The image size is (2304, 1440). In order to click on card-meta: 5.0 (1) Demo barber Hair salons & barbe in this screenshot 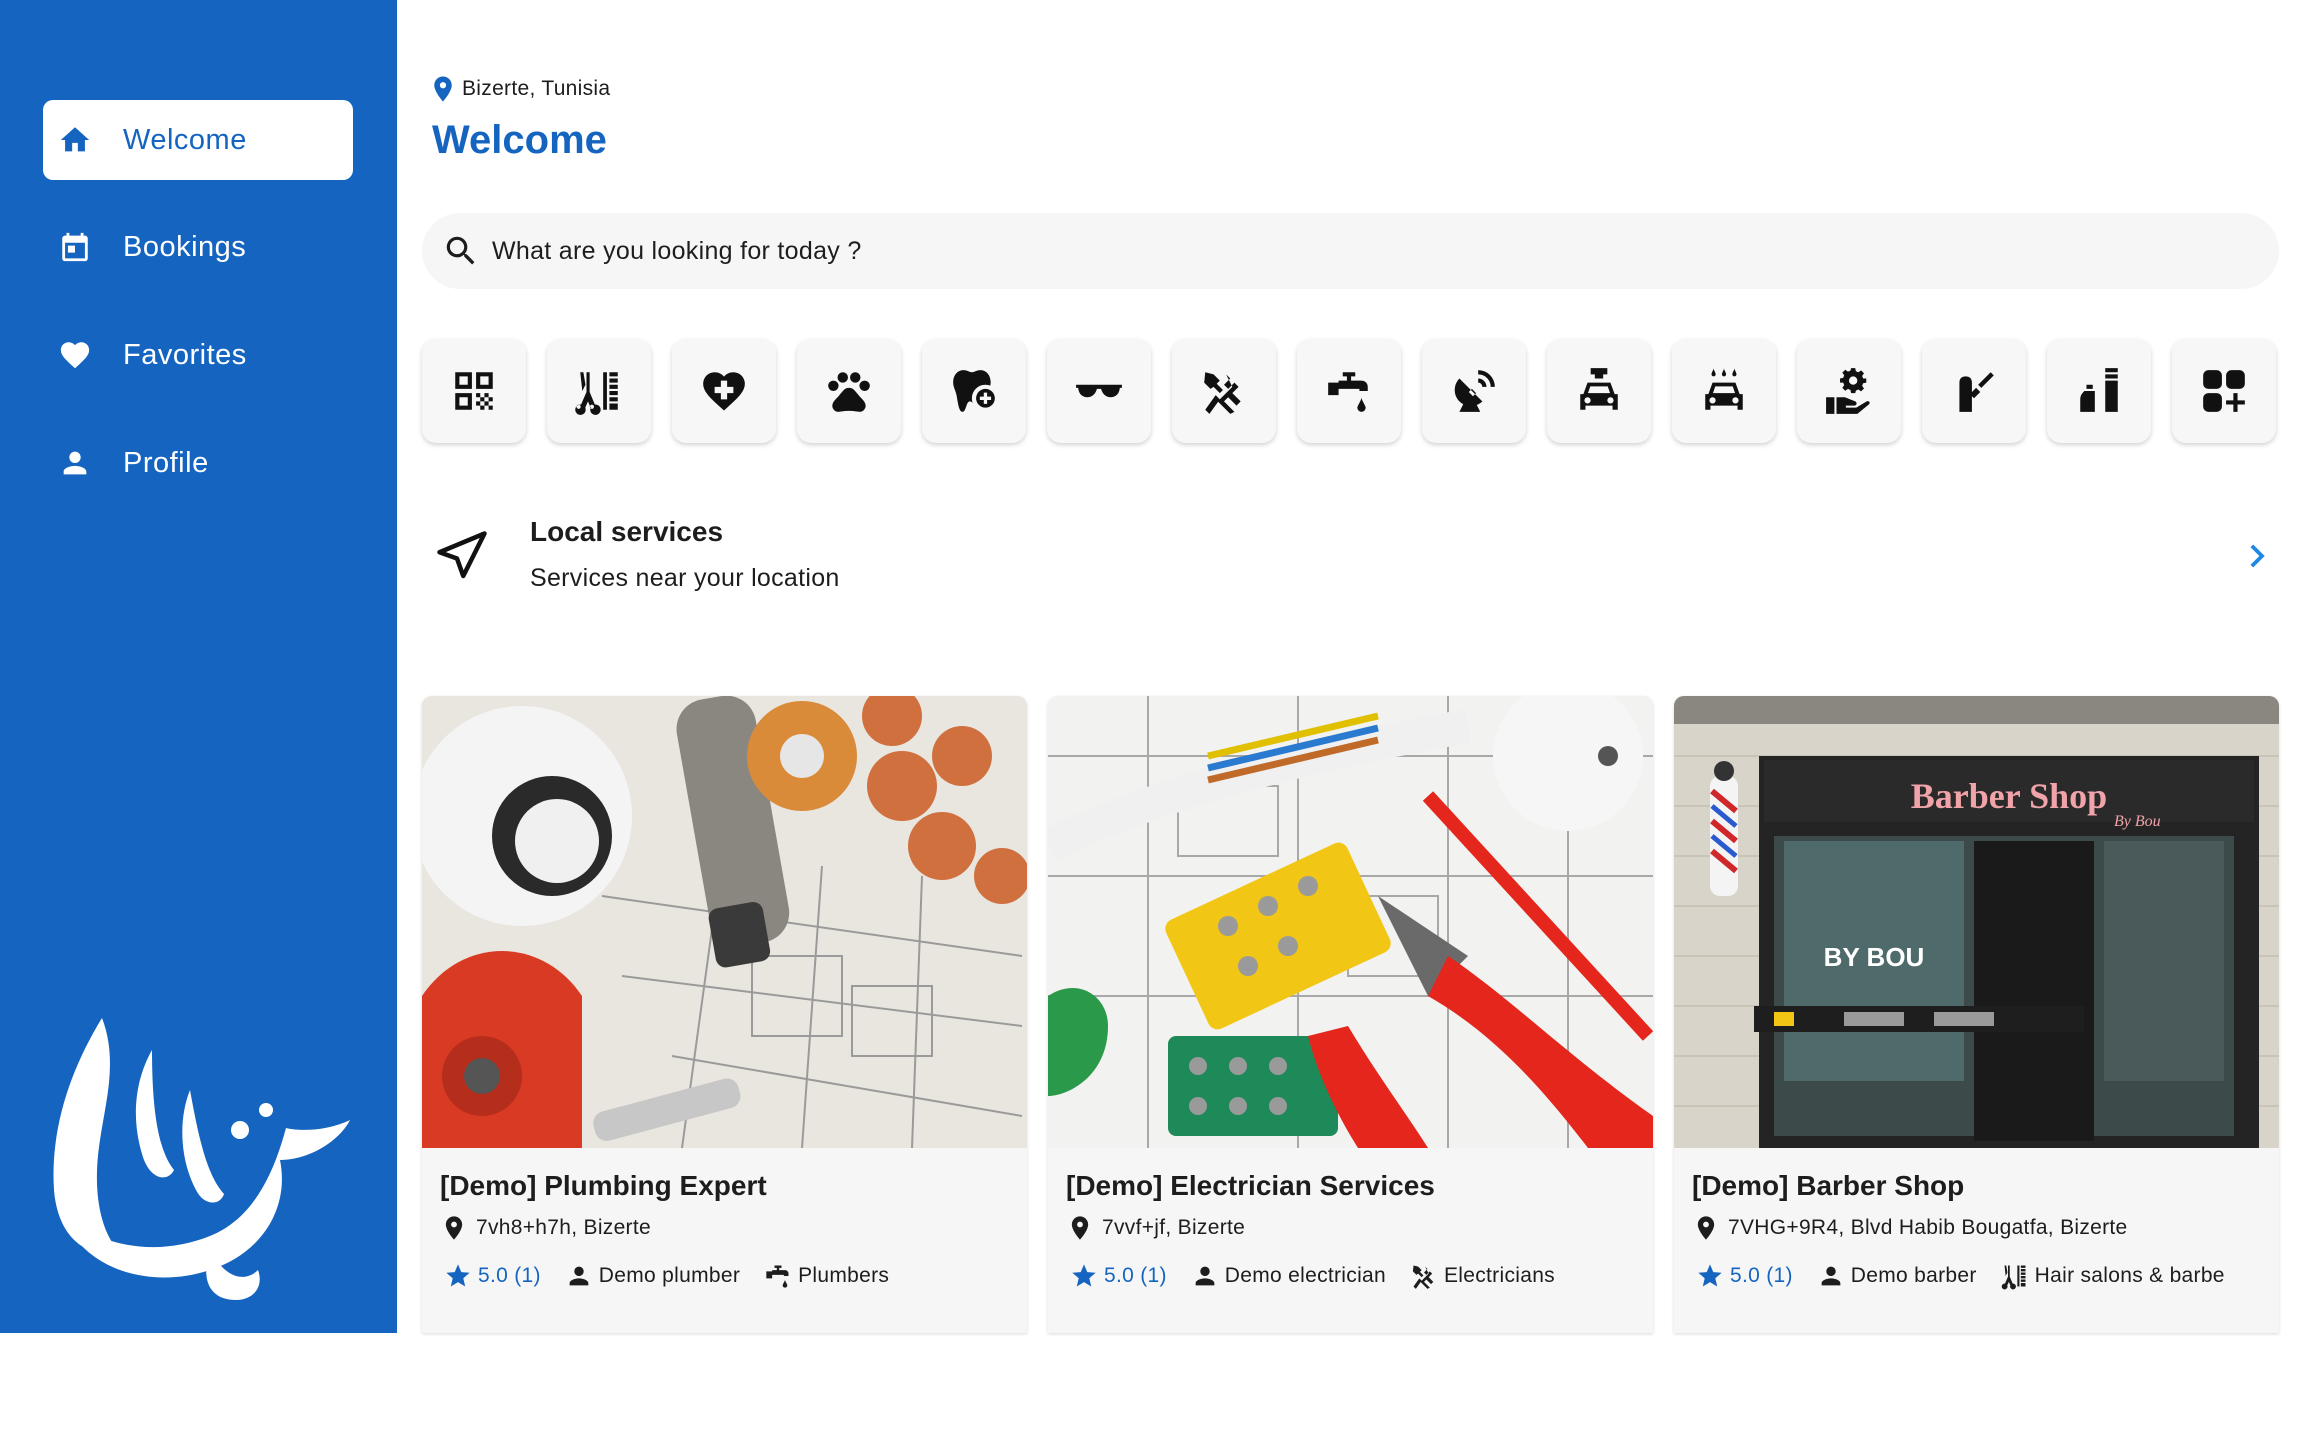, I will do `click(1972, 1276)`.